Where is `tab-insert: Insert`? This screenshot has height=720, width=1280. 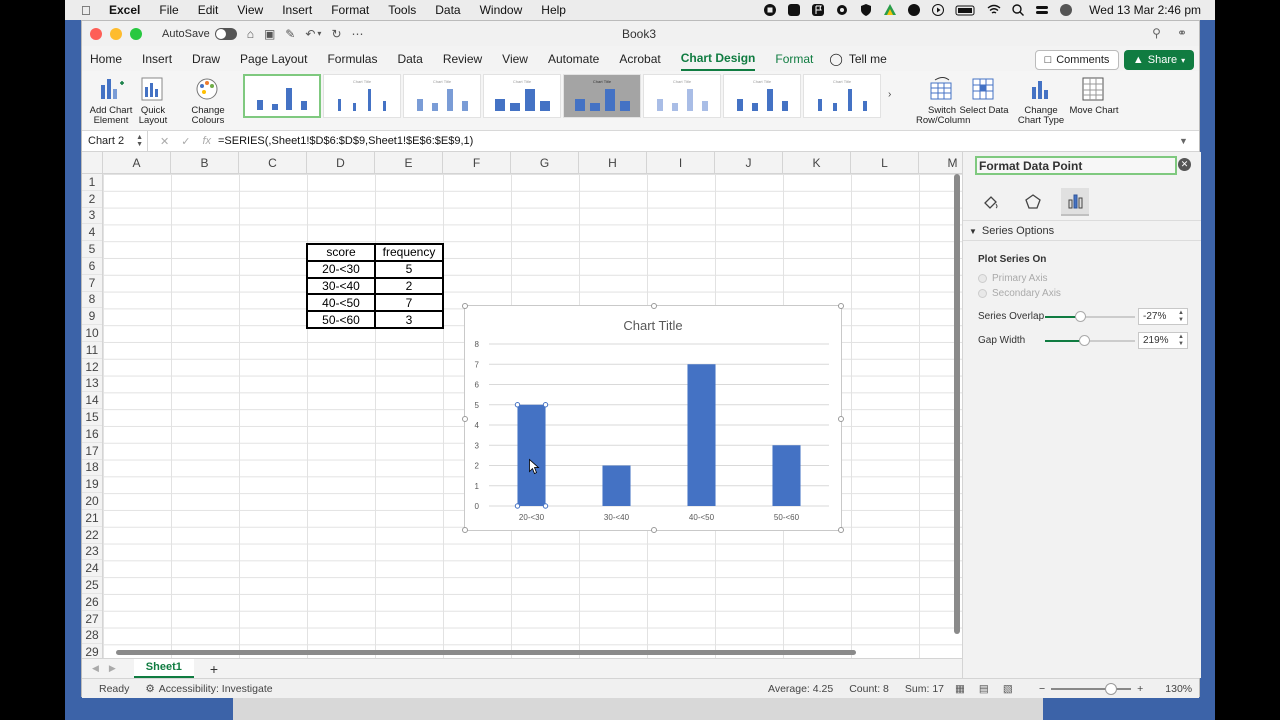
tab-insert: Insert is located at coordinates (157, 59).